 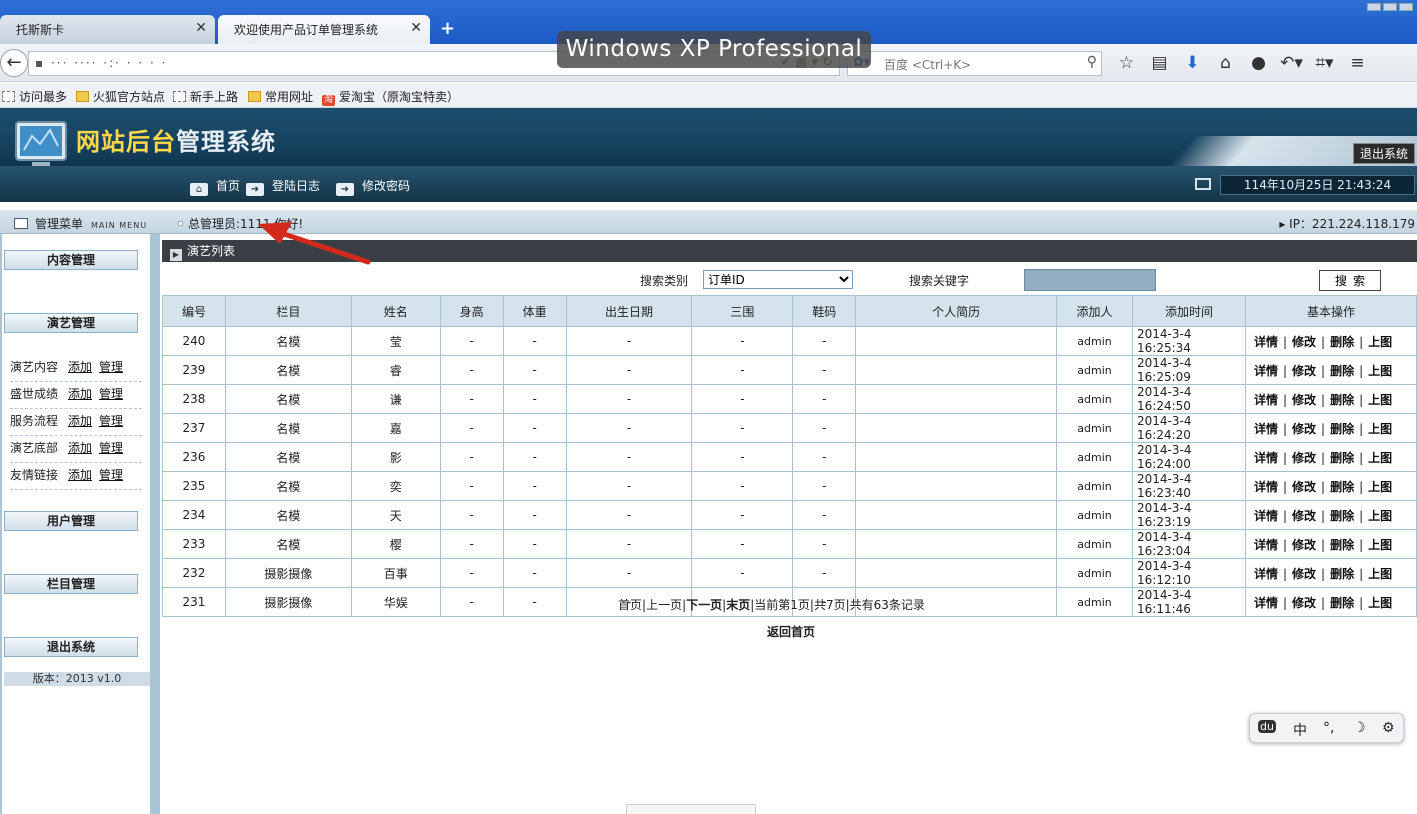 I want to click on download-arrow-icon: ⬇, so click(x=1192, y=63).